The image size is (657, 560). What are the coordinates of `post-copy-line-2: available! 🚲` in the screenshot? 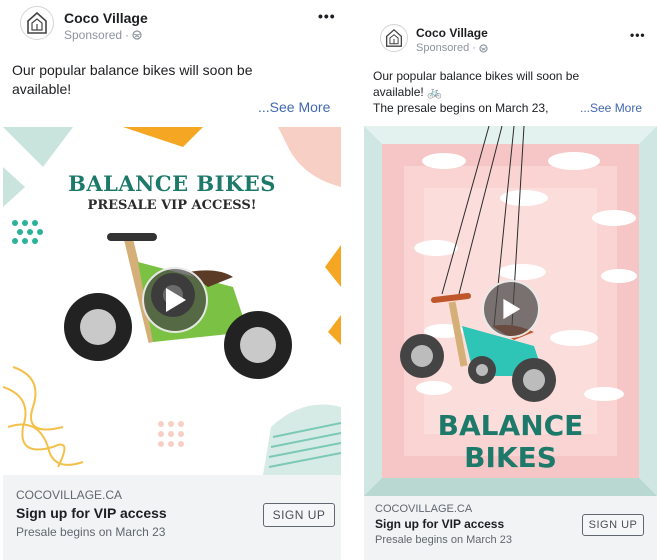 It's located at (407, 92).